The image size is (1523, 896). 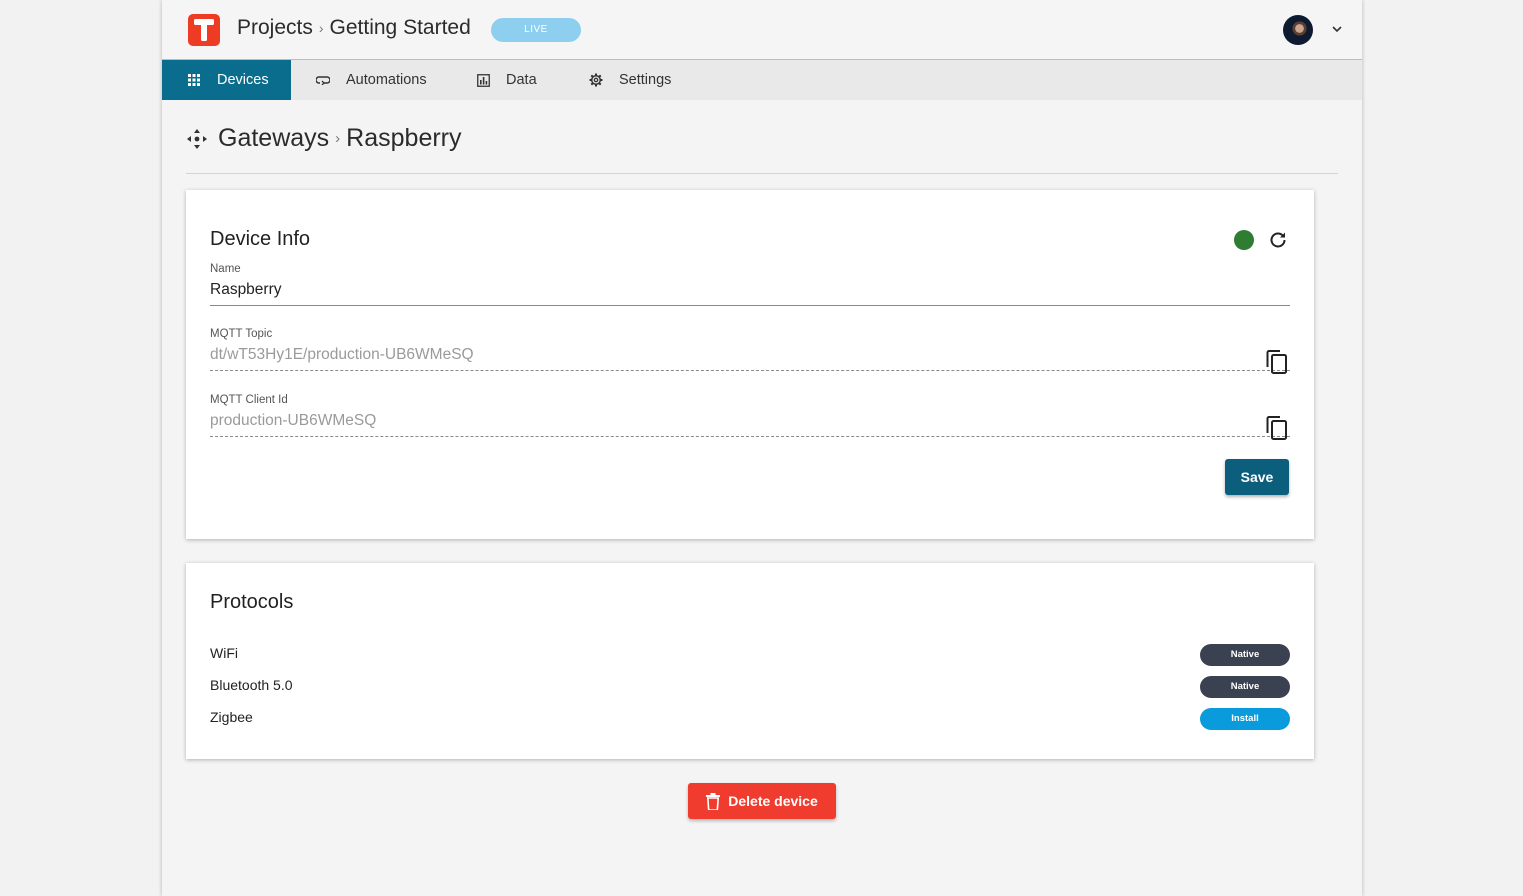 I want to click on protocol-row-wifi: WiFi Native, so click(x=750, y=655).